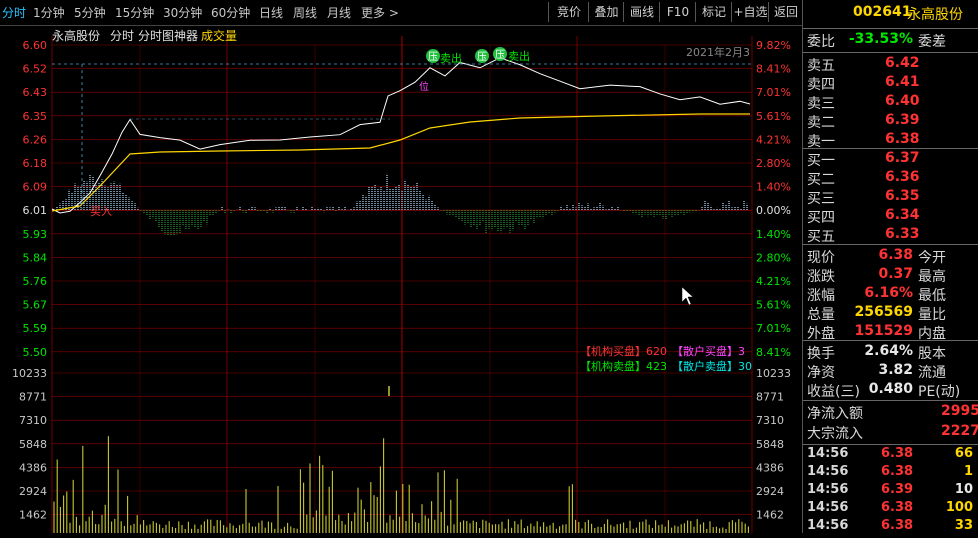  Describe the element at coordinates (305, 12) in the screenshot. I see `tab-weekly: 周线` at that location.